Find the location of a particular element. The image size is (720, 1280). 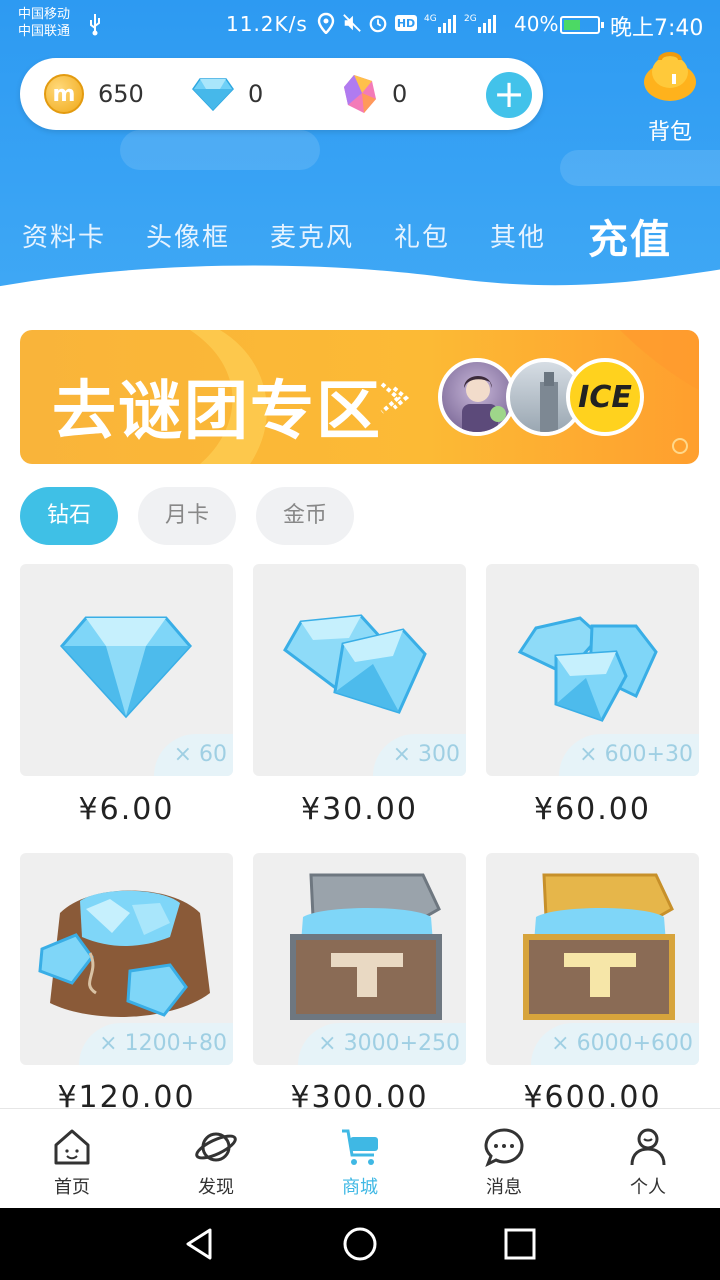

carrier-info: 中国移动 中国联通 is located at coordinates (44, 23).